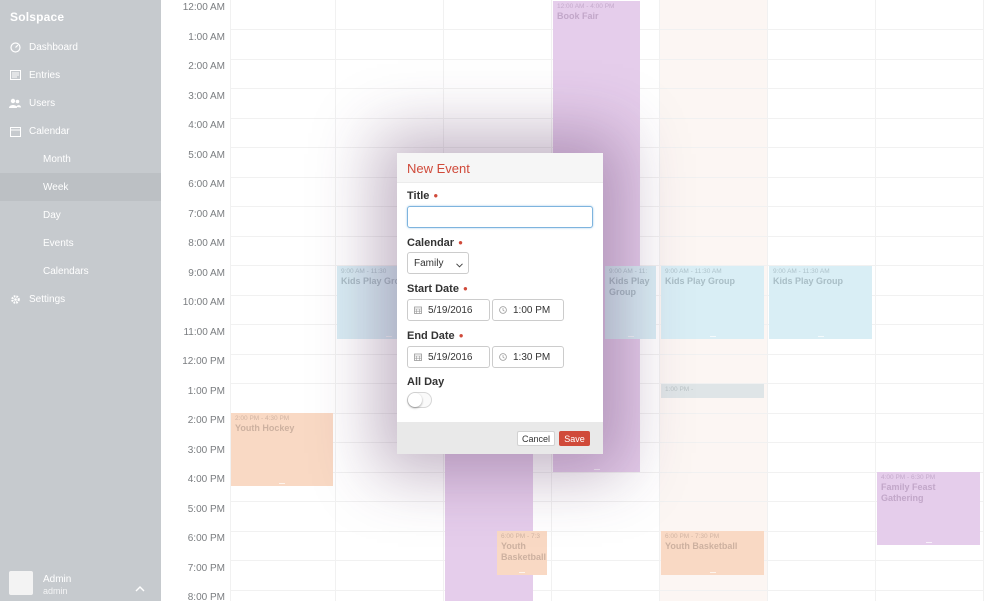 This screenshot has height=601, width=1000. Describe the element at coordinates (429, 263) in the screenshot. I see `calendar-select-value: Family` at that location.